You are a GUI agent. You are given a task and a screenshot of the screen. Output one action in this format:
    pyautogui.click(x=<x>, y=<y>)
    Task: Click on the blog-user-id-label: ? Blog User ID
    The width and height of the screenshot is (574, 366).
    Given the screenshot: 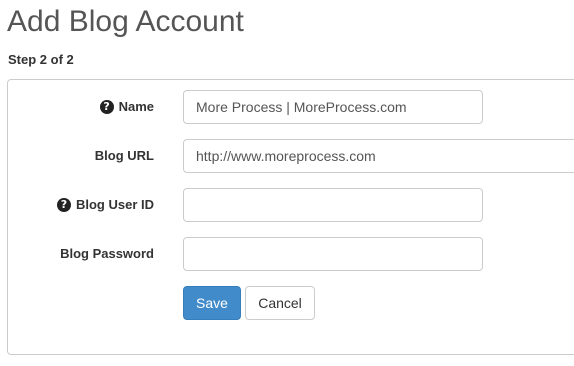 What is the action you would take?
    pyautogui.click(x=105, y=205)
    